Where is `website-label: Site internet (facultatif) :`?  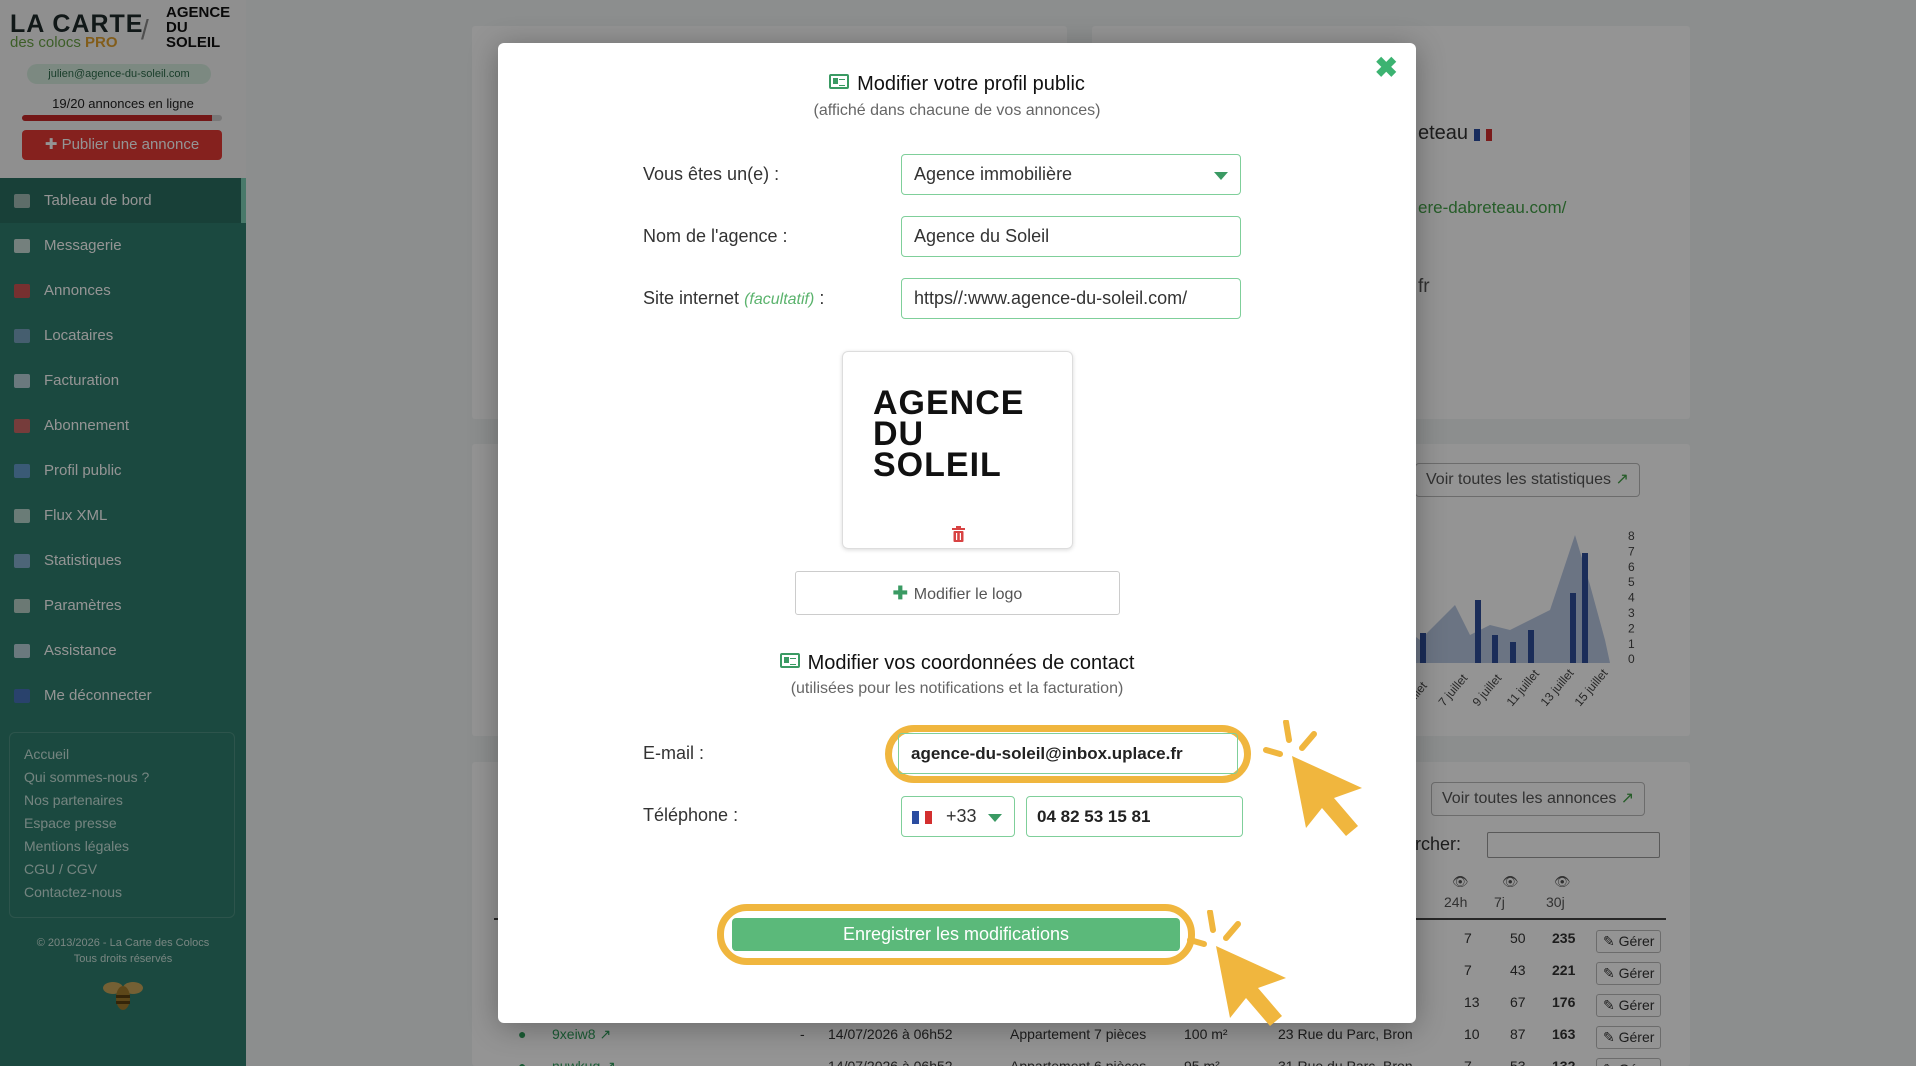
website-label: Site internet (facultatif) : is located at coordinates (733, 298).